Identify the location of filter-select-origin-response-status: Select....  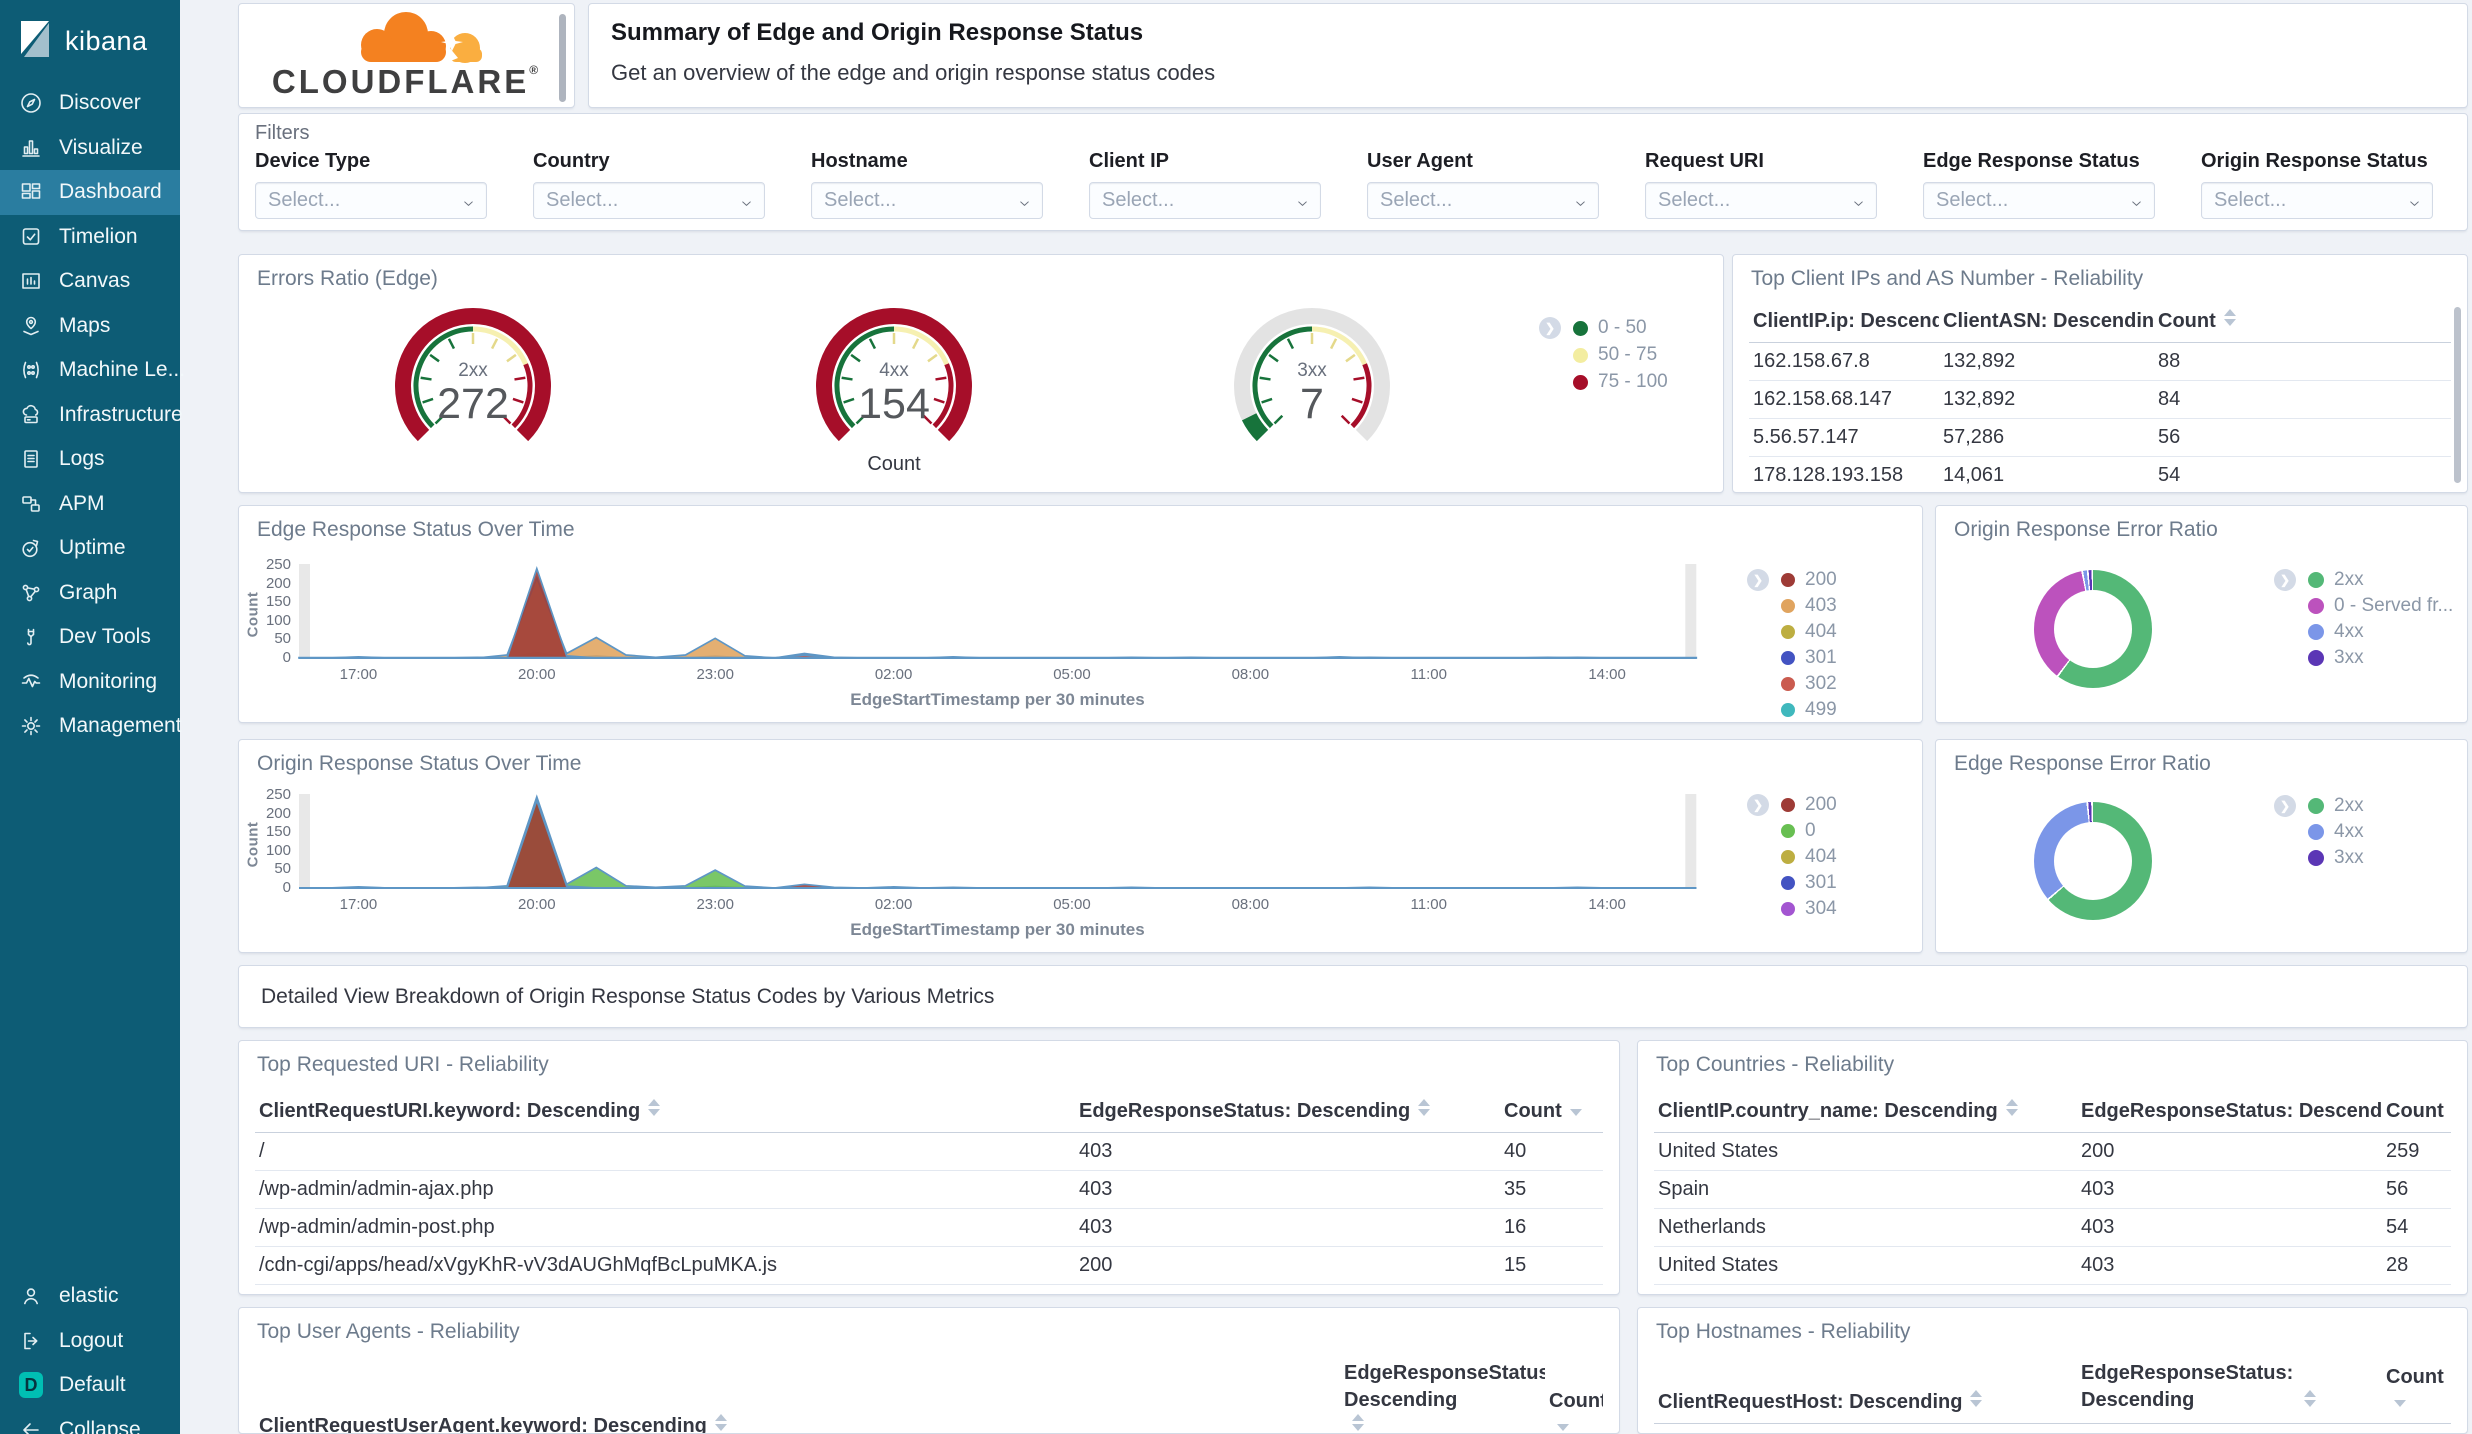
(2317, 200).